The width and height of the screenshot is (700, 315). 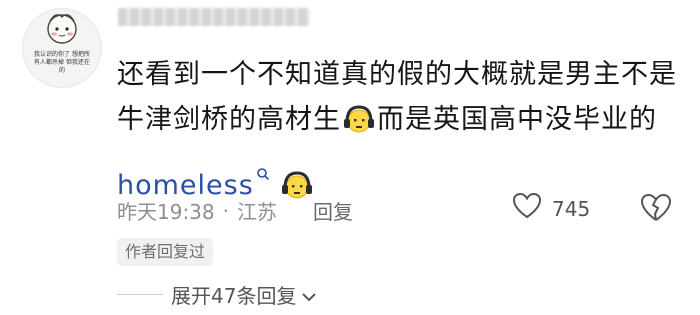 I want to click on comment-meta: 昨天19:38 · 江苏 回复, so click(x=235, y=210).